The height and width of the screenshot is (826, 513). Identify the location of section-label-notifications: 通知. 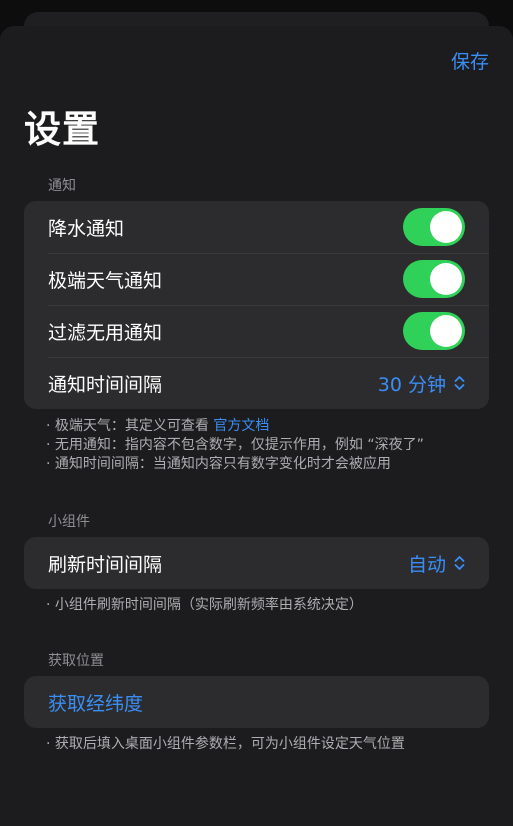
(62, 186).